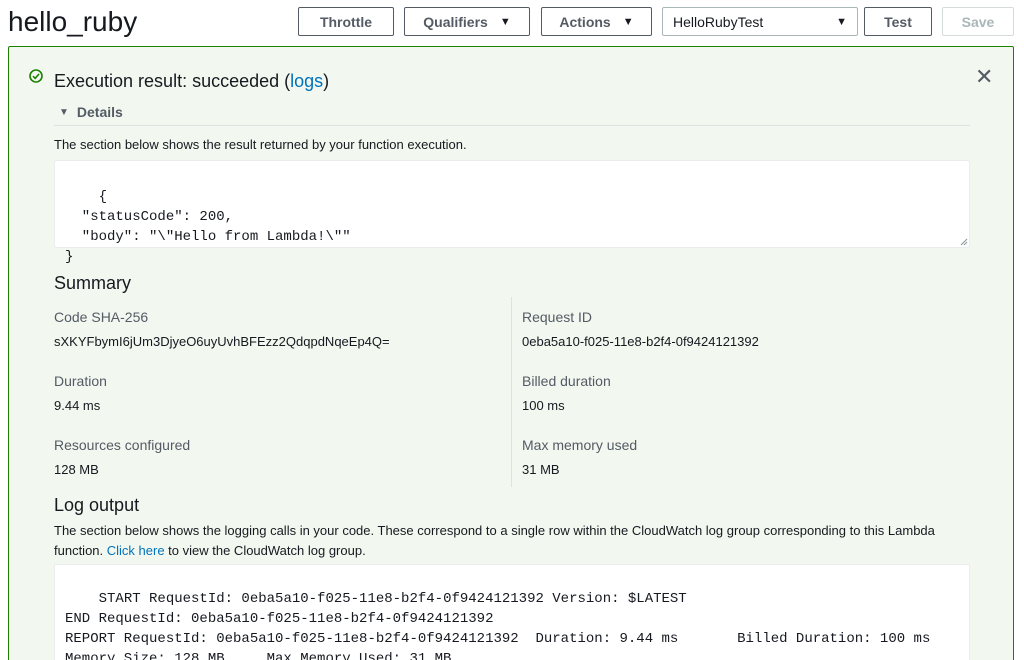 This screenshot has width=1024, height=660. I want to click on qualifiers-button: Qualifiers ▼, so click(467, 21).